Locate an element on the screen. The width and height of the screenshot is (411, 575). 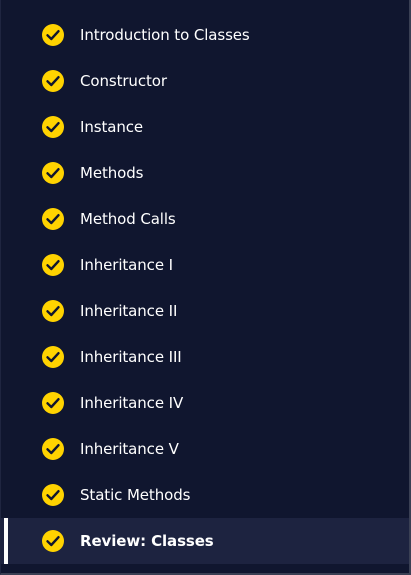
lesson-label: Inheritance I is located at coordinates (126, 265).